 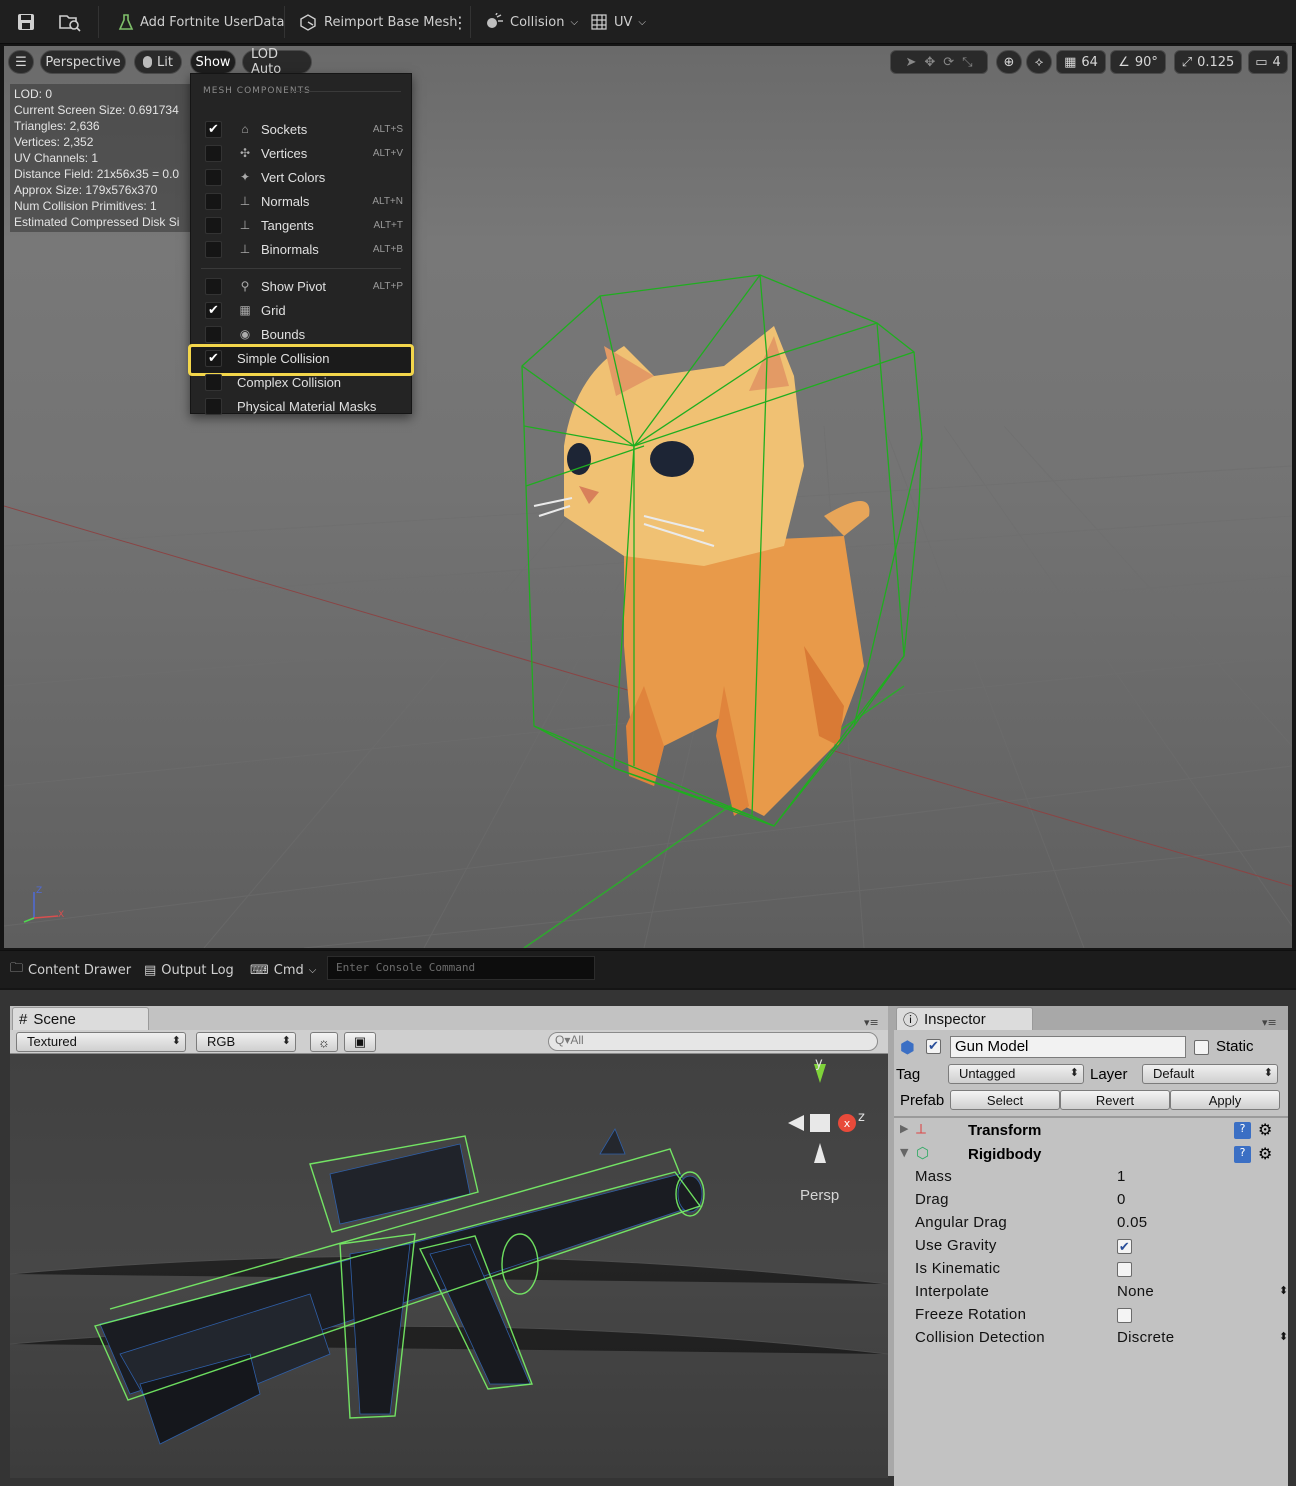 I want to click on scale-icon: ⤡, so click(x=967, y=62).